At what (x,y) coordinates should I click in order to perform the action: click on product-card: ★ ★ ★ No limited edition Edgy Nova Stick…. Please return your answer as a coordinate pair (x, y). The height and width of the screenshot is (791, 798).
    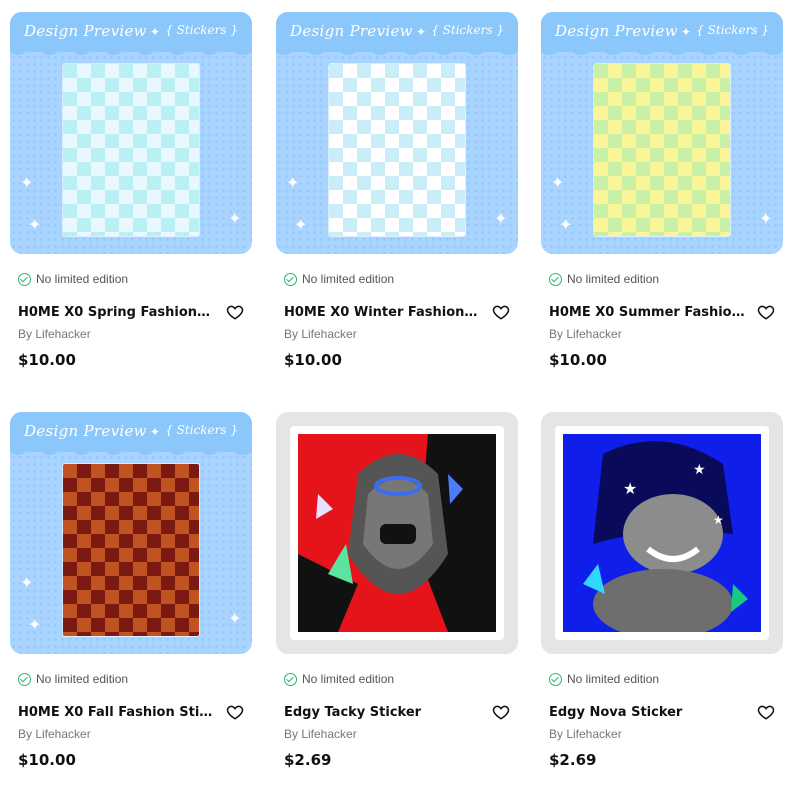
    Looking at the image, I should click on (662, 590).